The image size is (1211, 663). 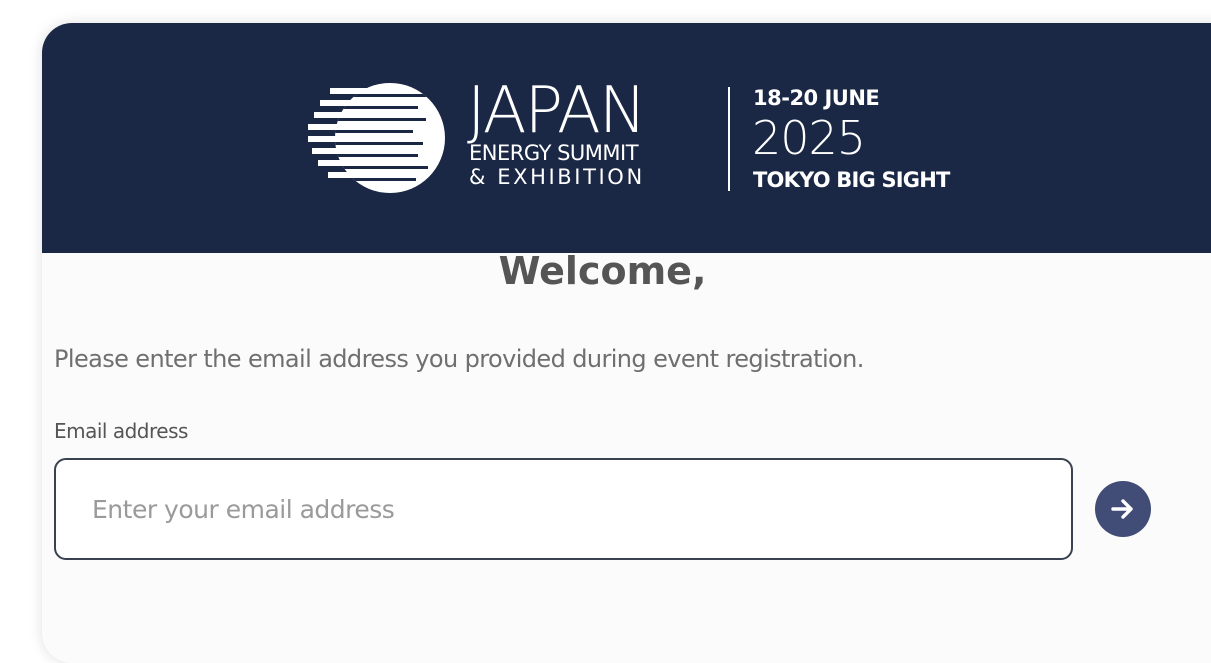 What do you see at coordinates (851, 180) in the screenshot?
I see `event-venue: TOKYO BIG SIGHT` at bounding box center [851, 180].